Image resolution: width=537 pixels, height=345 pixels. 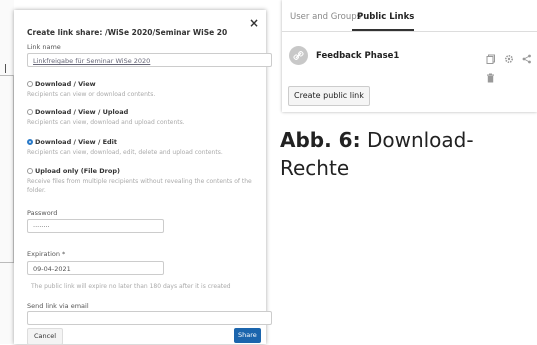 I want to click on password-input: ········, so click(x=95, y=226).